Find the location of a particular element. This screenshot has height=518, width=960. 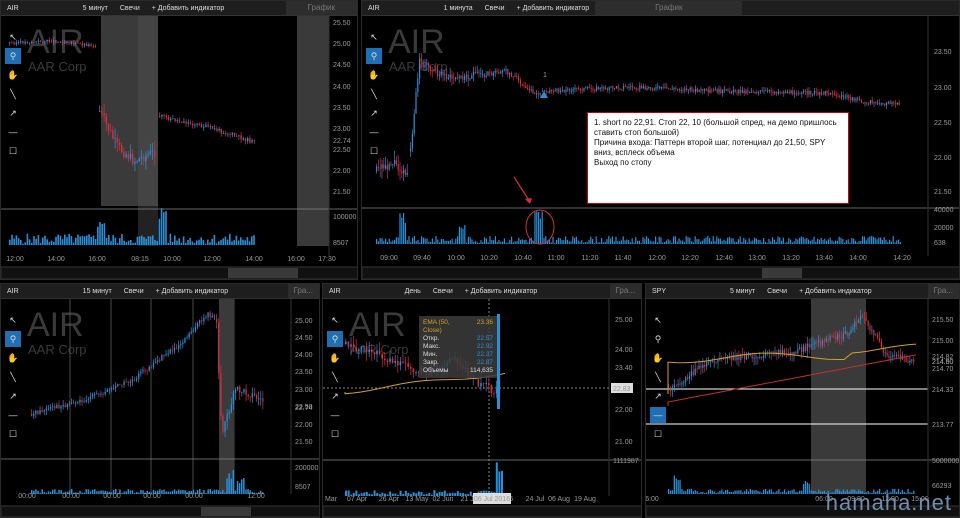

x-tick: 16:00 is located at coordinates (97, 259).